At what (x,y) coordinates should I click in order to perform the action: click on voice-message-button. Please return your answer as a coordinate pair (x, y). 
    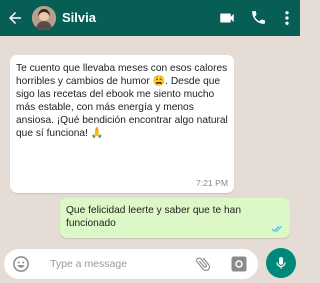
    Looking at the image, I should click on (281, 263).